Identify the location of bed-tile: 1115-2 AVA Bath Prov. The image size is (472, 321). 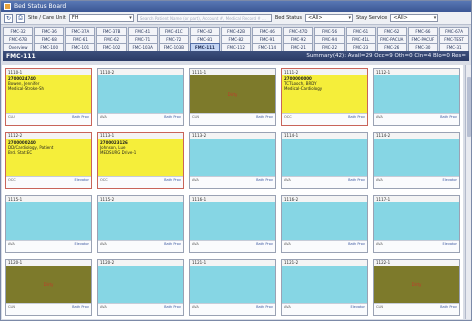
(140, 224).